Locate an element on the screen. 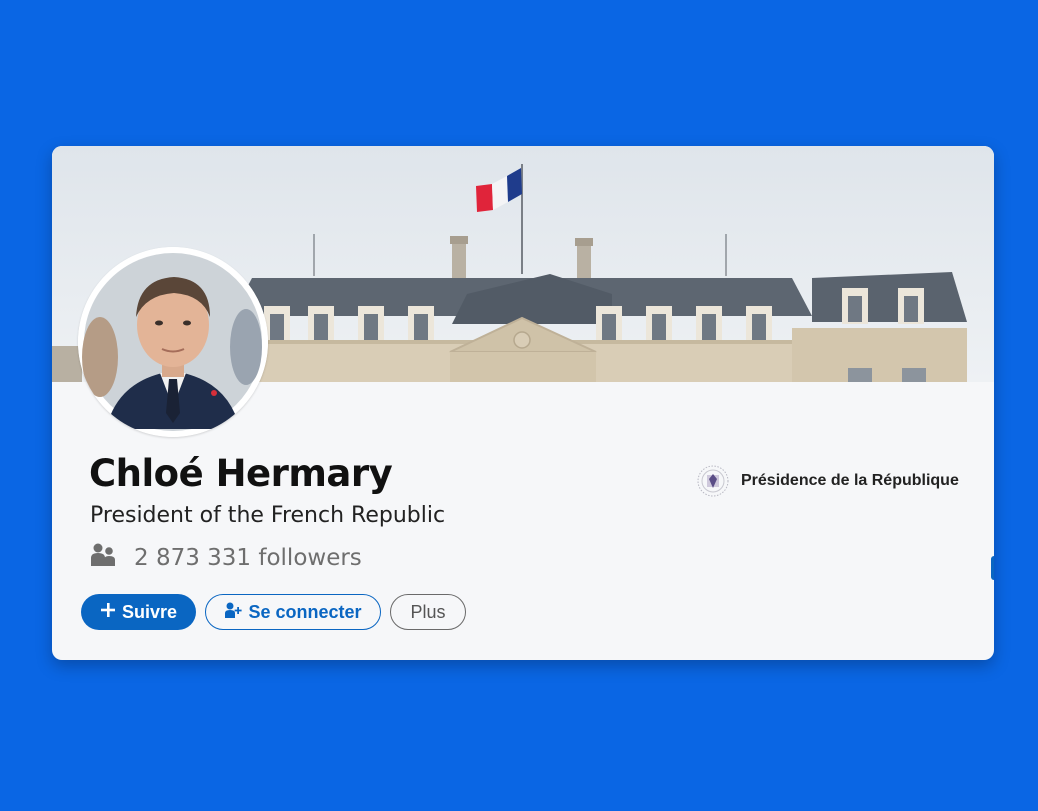  more-button: Plus is located at coordinates (428, 612).